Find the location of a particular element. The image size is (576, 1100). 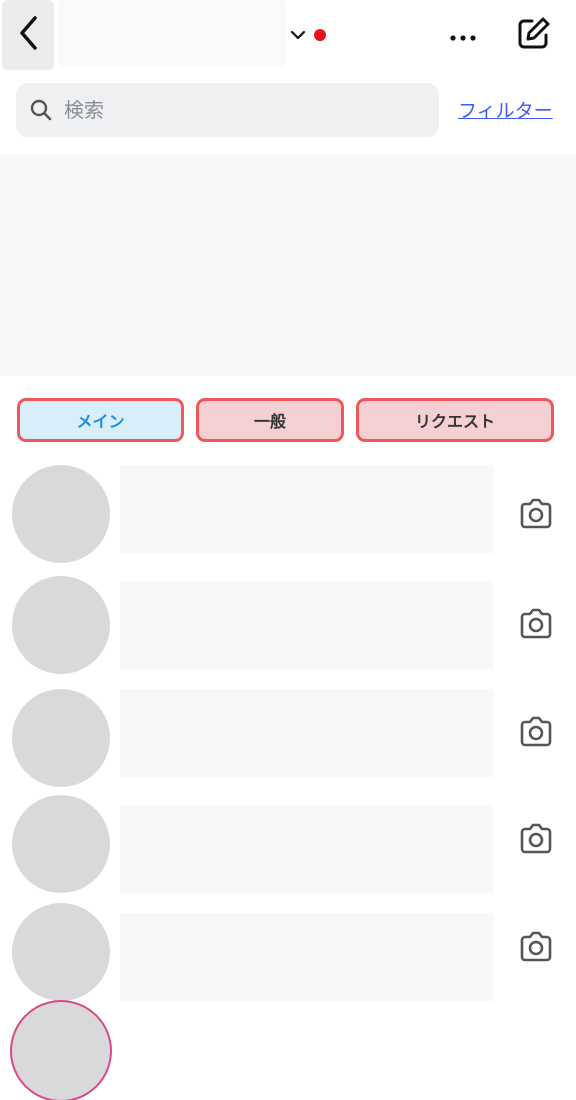

search-icon is located at coordinates (41, 110).